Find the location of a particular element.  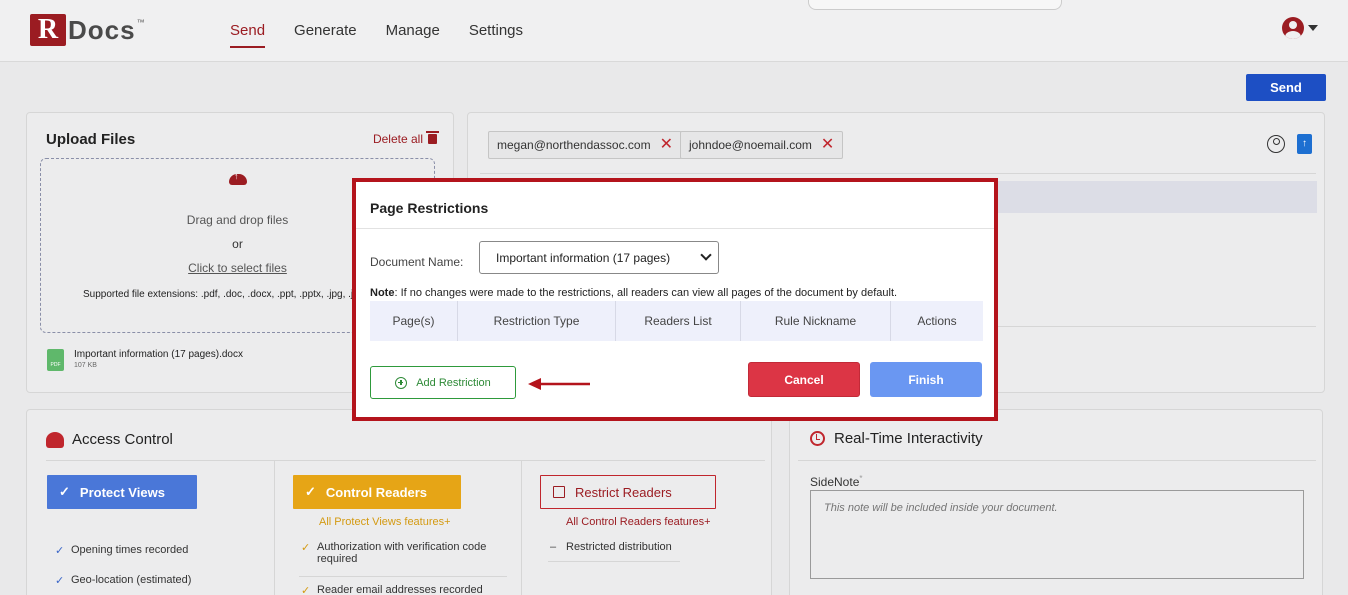

top-header: R Docs ™ Send Generate Manage Settings is located at coordinates (674, 31).